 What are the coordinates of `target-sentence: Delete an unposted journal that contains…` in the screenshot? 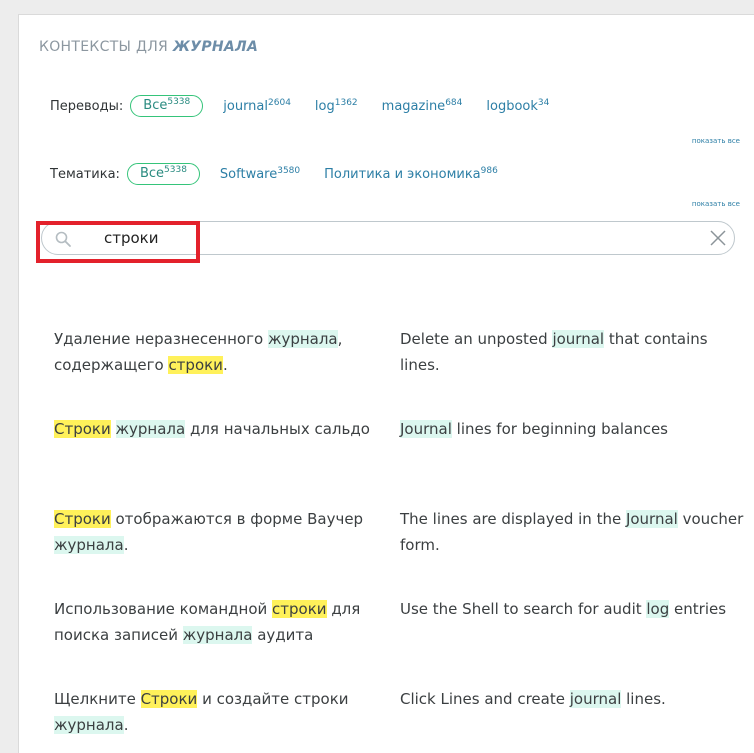 It's located at (572, 352).